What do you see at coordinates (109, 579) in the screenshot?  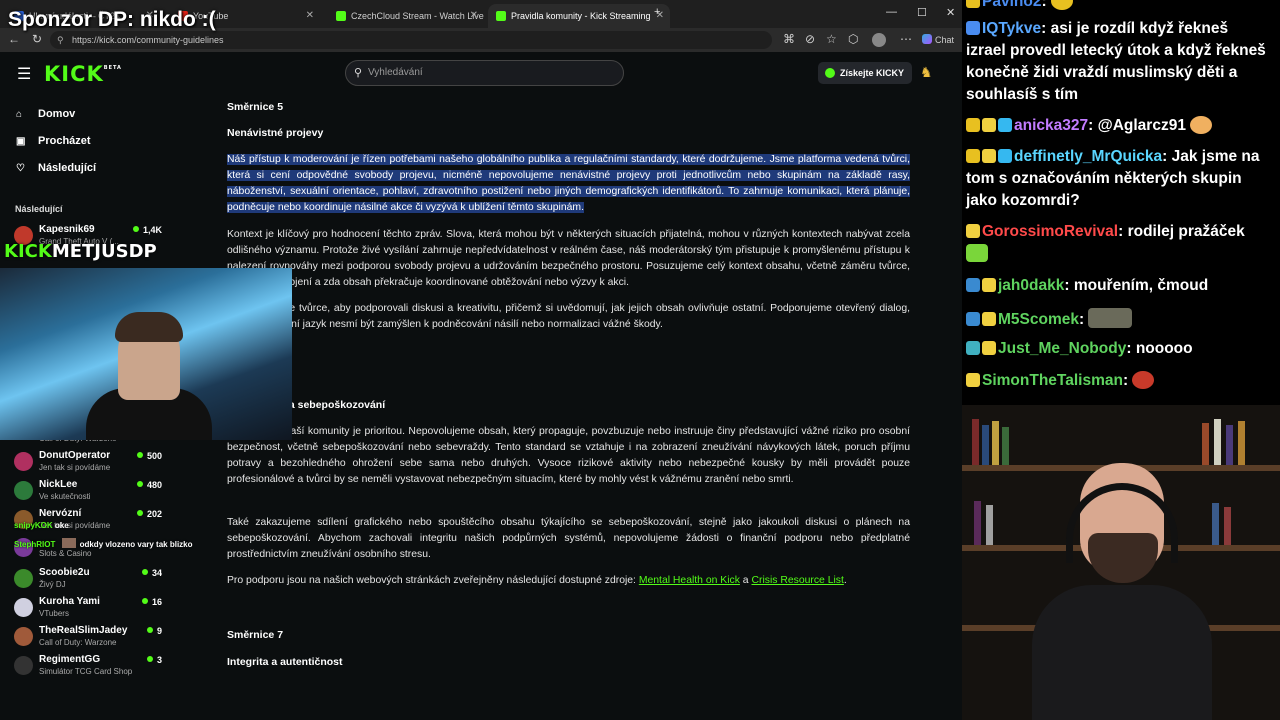 I see `channel-item: Scoobie2u Živý DJ 34` at bounding box center [109, 579].